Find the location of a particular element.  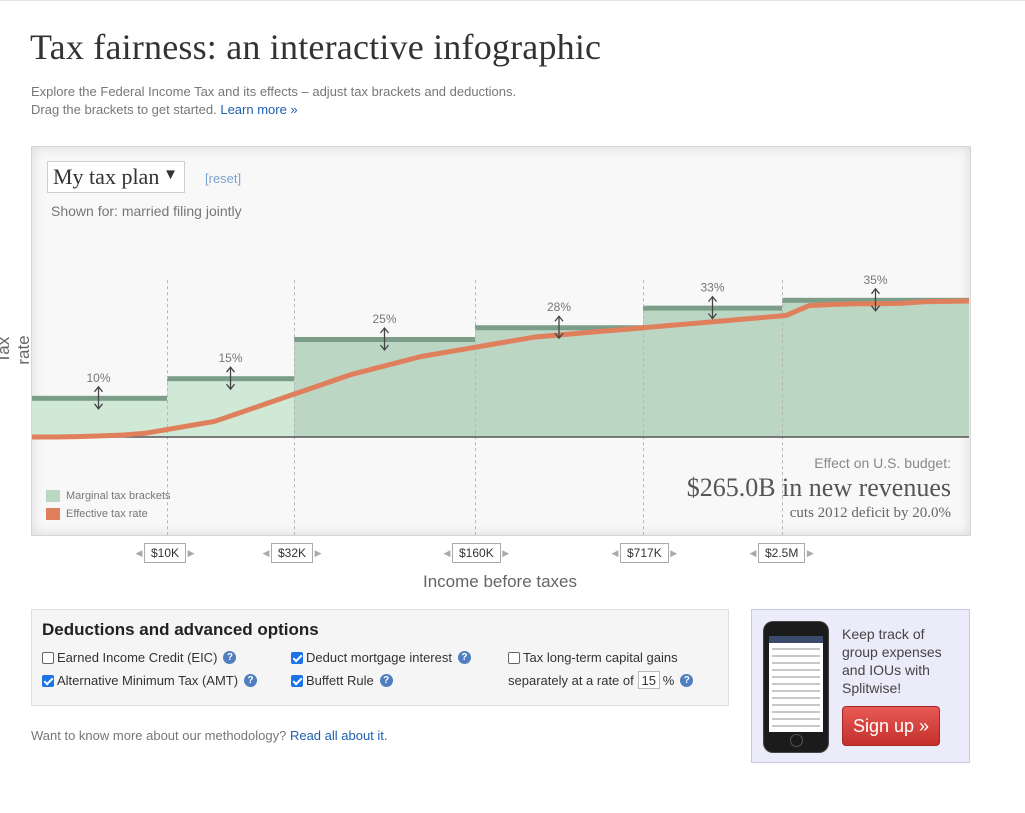

threshold-handle-32k: ◀ $32K ▶ is located at coordinates (292, 553).